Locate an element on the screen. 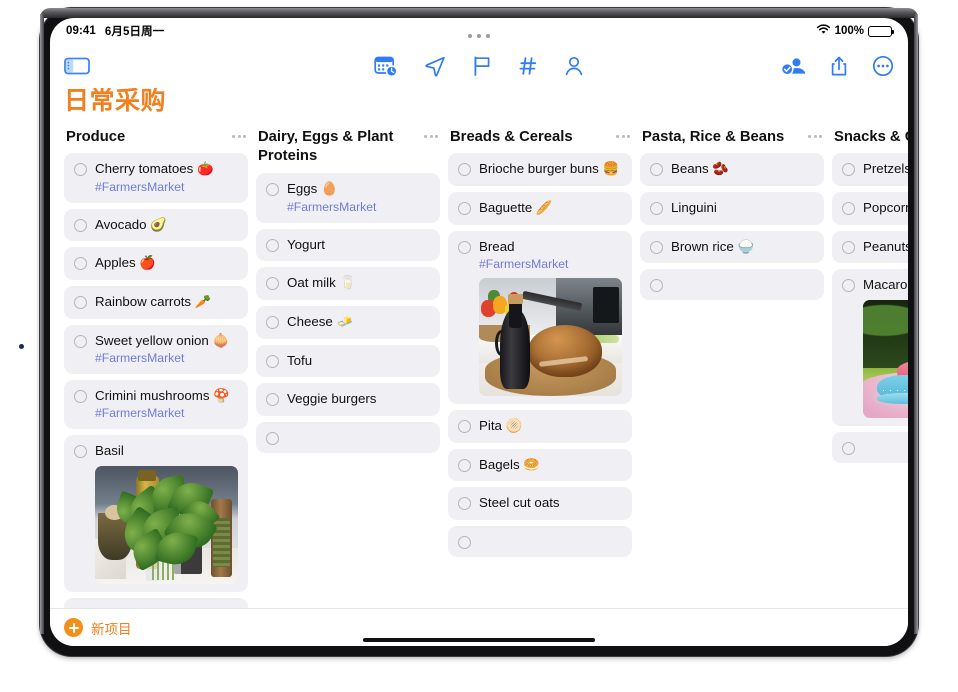  checklist-item: Eggs 🥚 #FarmersMarket is located at coordinates (348, 198).